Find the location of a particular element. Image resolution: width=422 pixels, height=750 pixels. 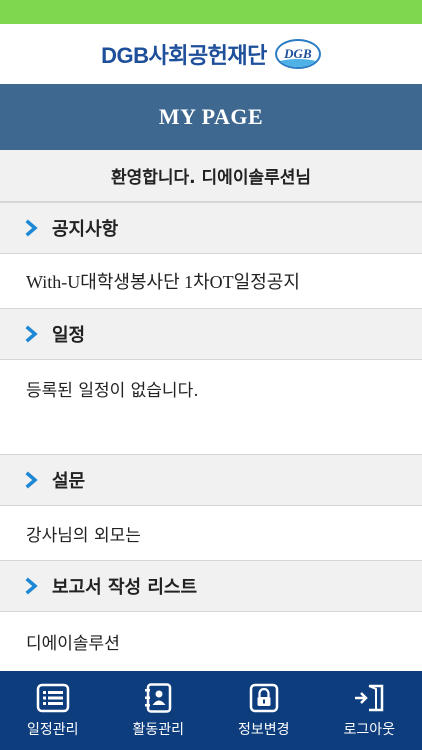

page-header: MY PAGE is located at coordinates (211, 117).